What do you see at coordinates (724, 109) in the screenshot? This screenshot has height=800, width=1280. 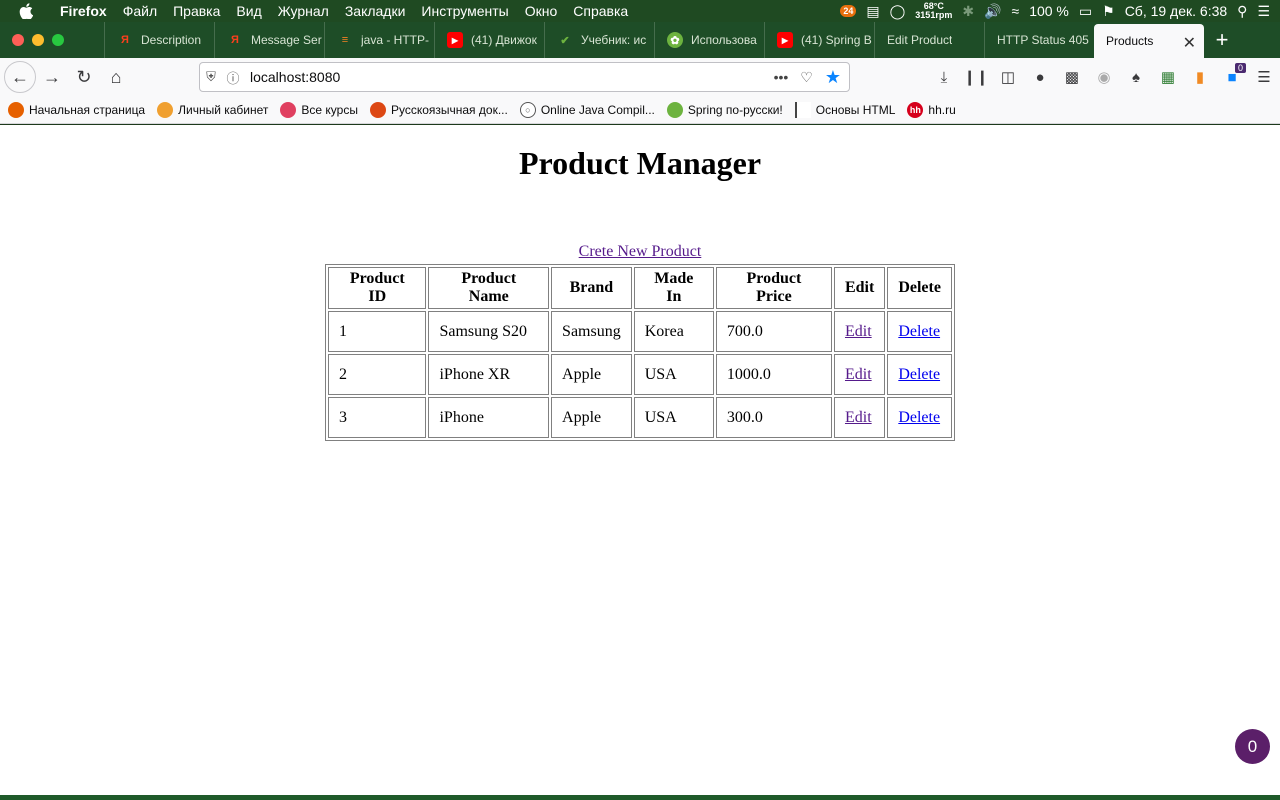 I see `bookmark-spring-russian: Spring по-русски!` at bounding box center [724, 109].